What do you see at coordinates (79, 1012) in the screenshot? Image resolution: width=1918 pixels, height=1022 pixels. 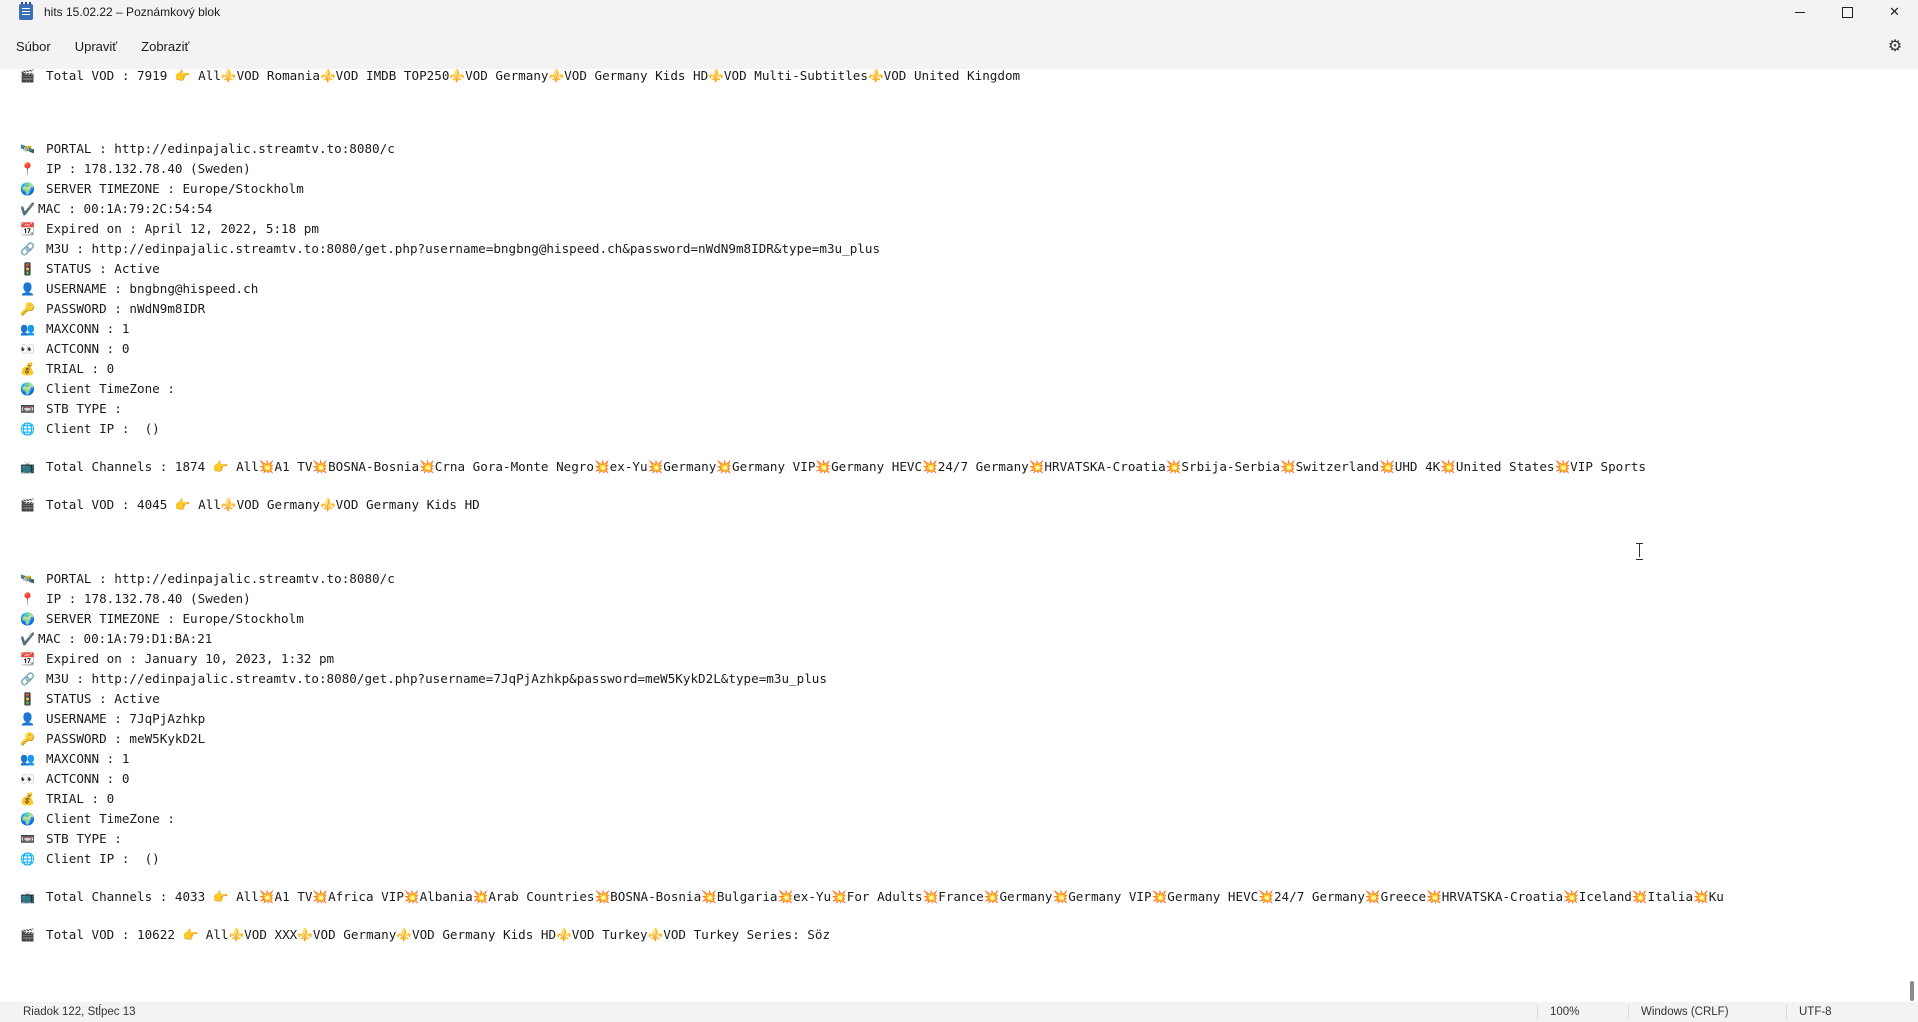 I see `cursor-position: Riadok 122, Stĺpec 13` at bounding box center [79, 1012].